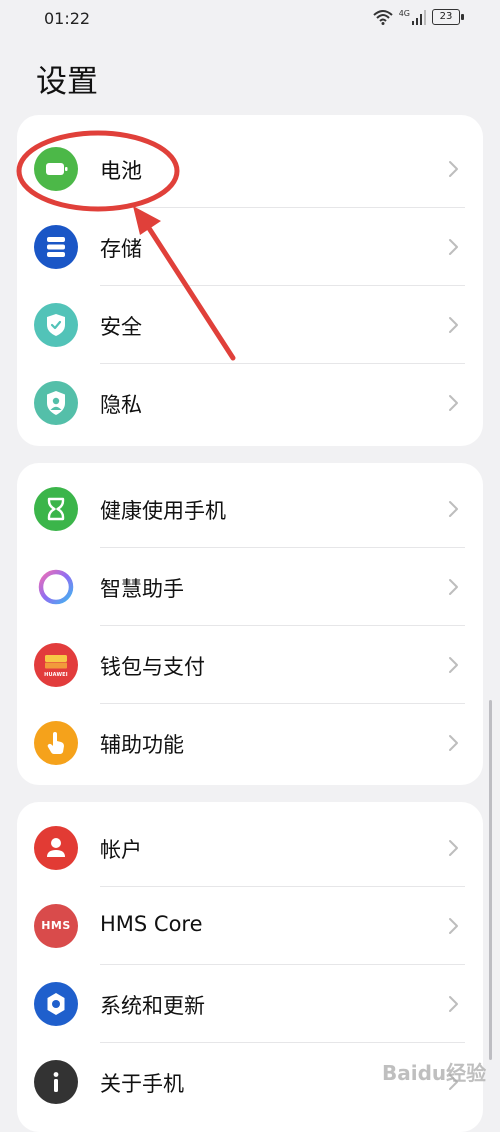 This screenshot has height=1132, width=500. I want to click on settings-item-label: 关于手机, so click(142, 1084).